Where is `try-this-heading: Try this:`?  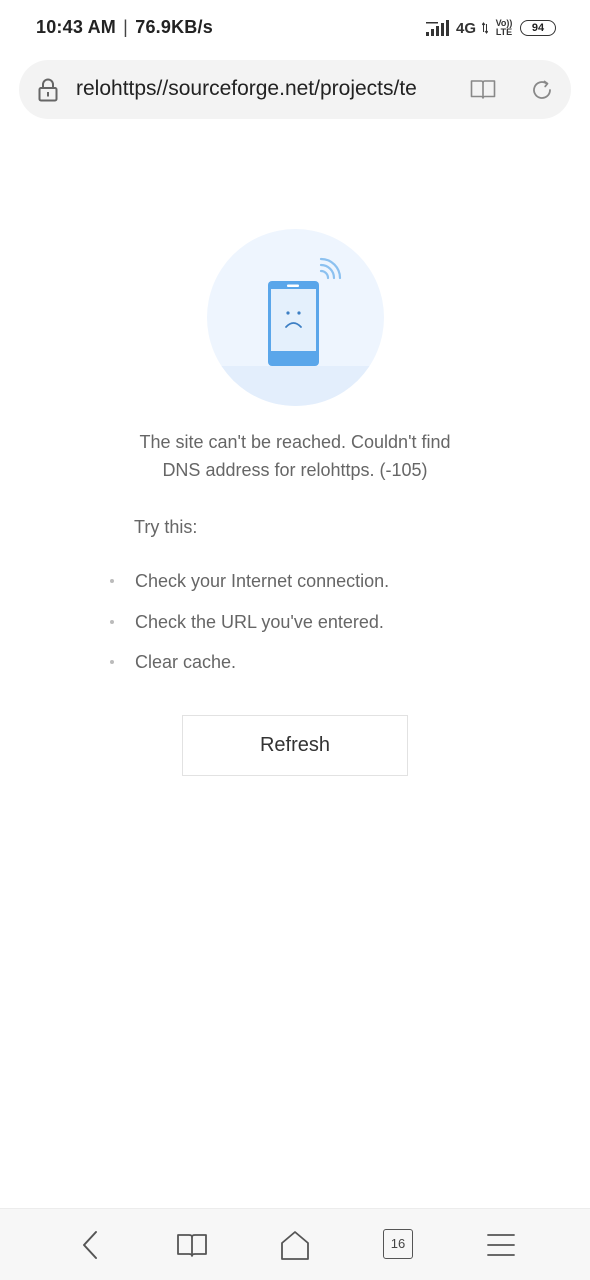 try-this-heading: Try this: is located at coordinates (166, 527).